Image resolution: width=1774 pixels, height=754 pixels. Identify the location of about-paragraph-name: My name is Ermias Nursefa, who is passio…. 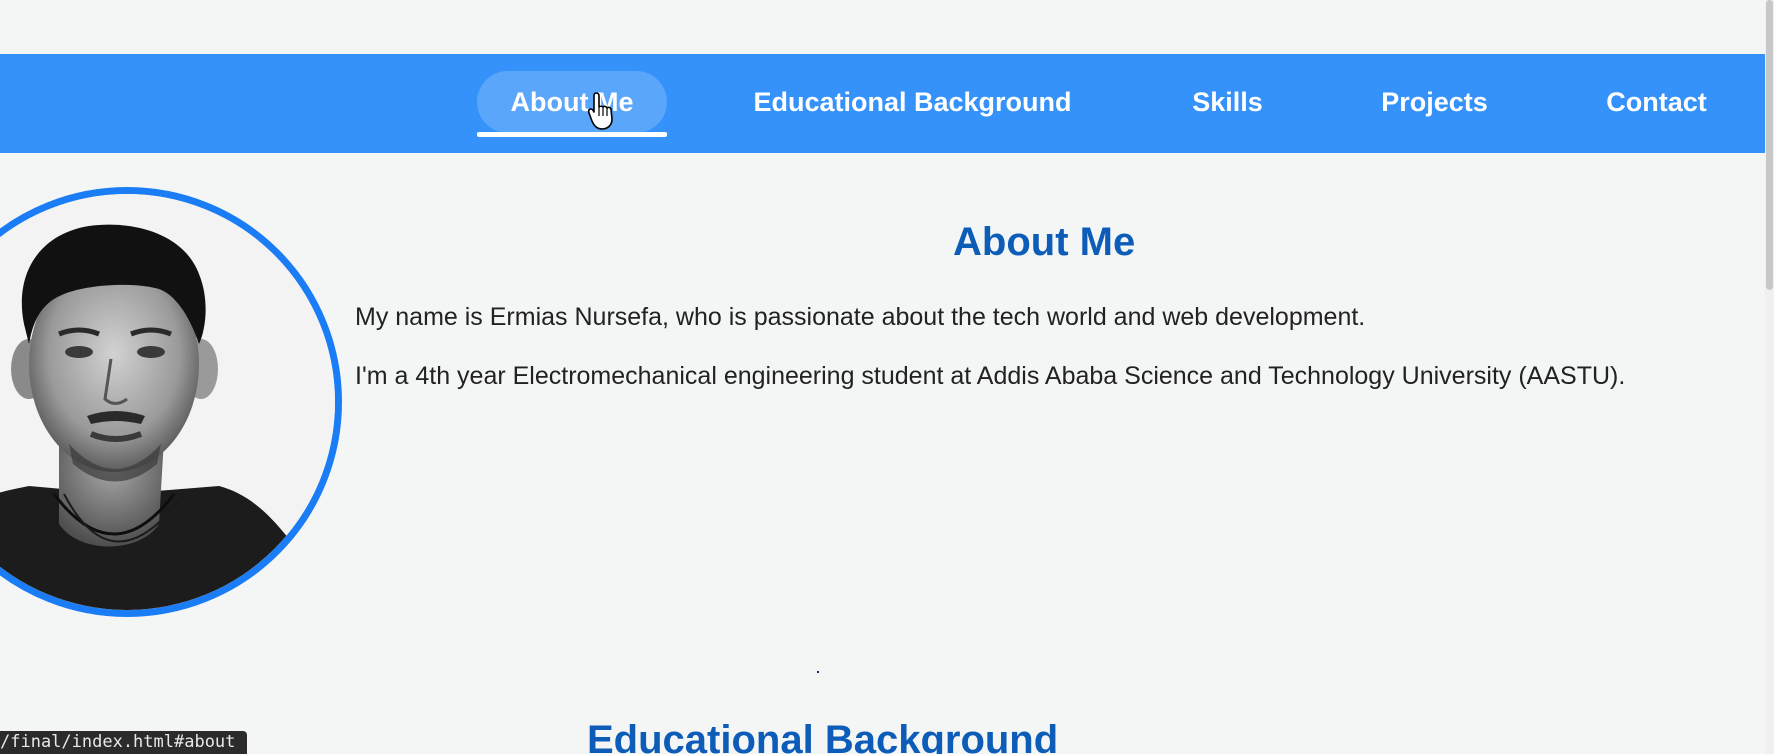
(860, 317).